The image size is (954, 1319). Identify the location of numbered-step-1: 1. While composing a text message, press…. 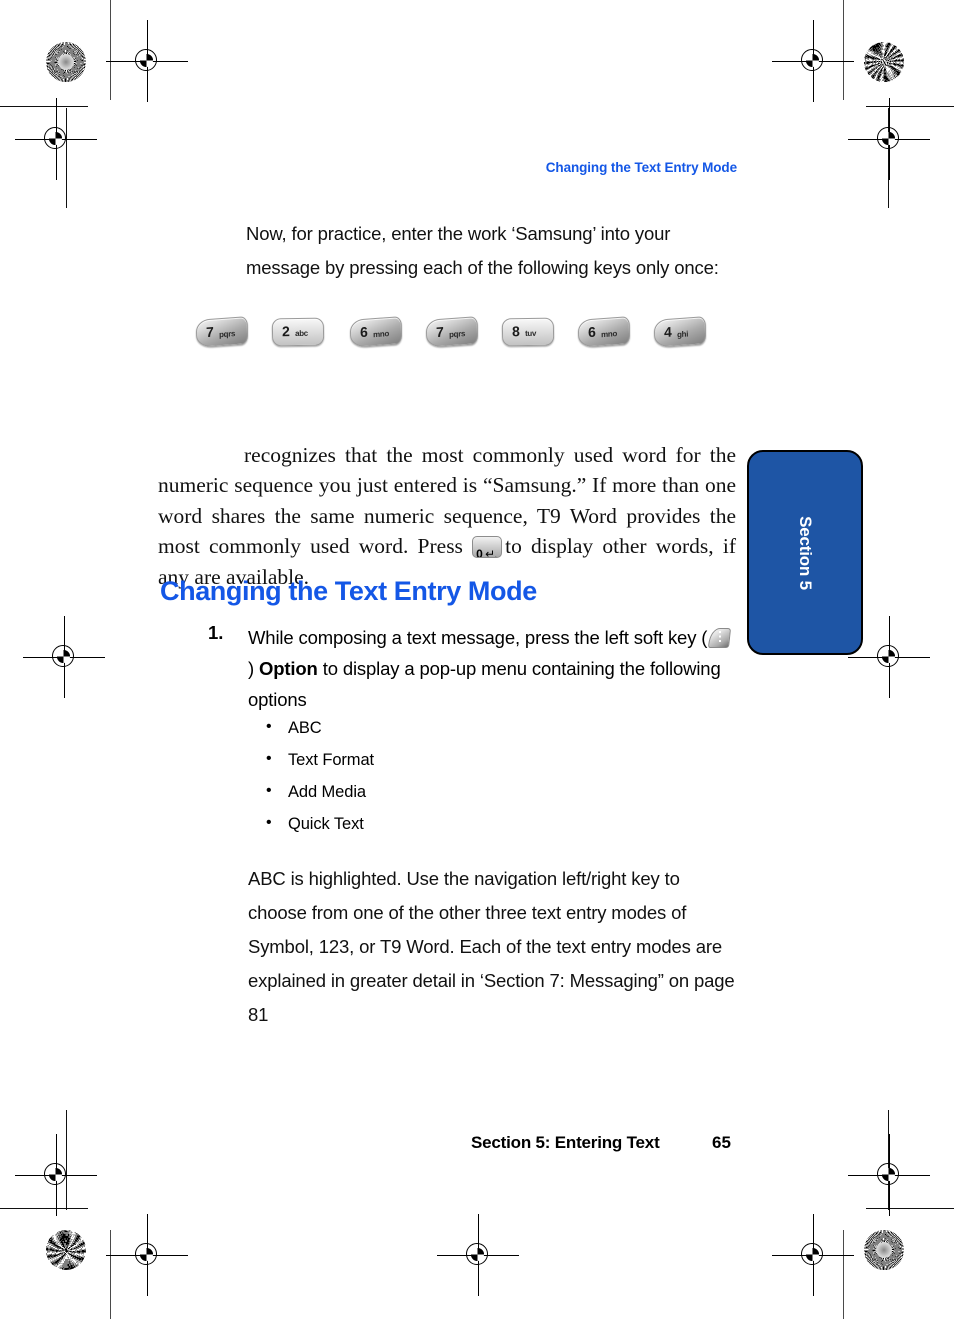
(473, 668).